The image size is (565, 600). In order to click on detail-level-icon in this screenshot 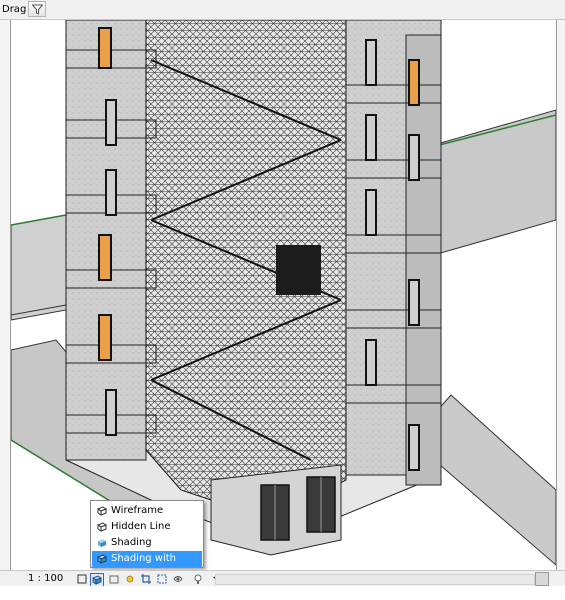, I will do `click(82, 579)`.